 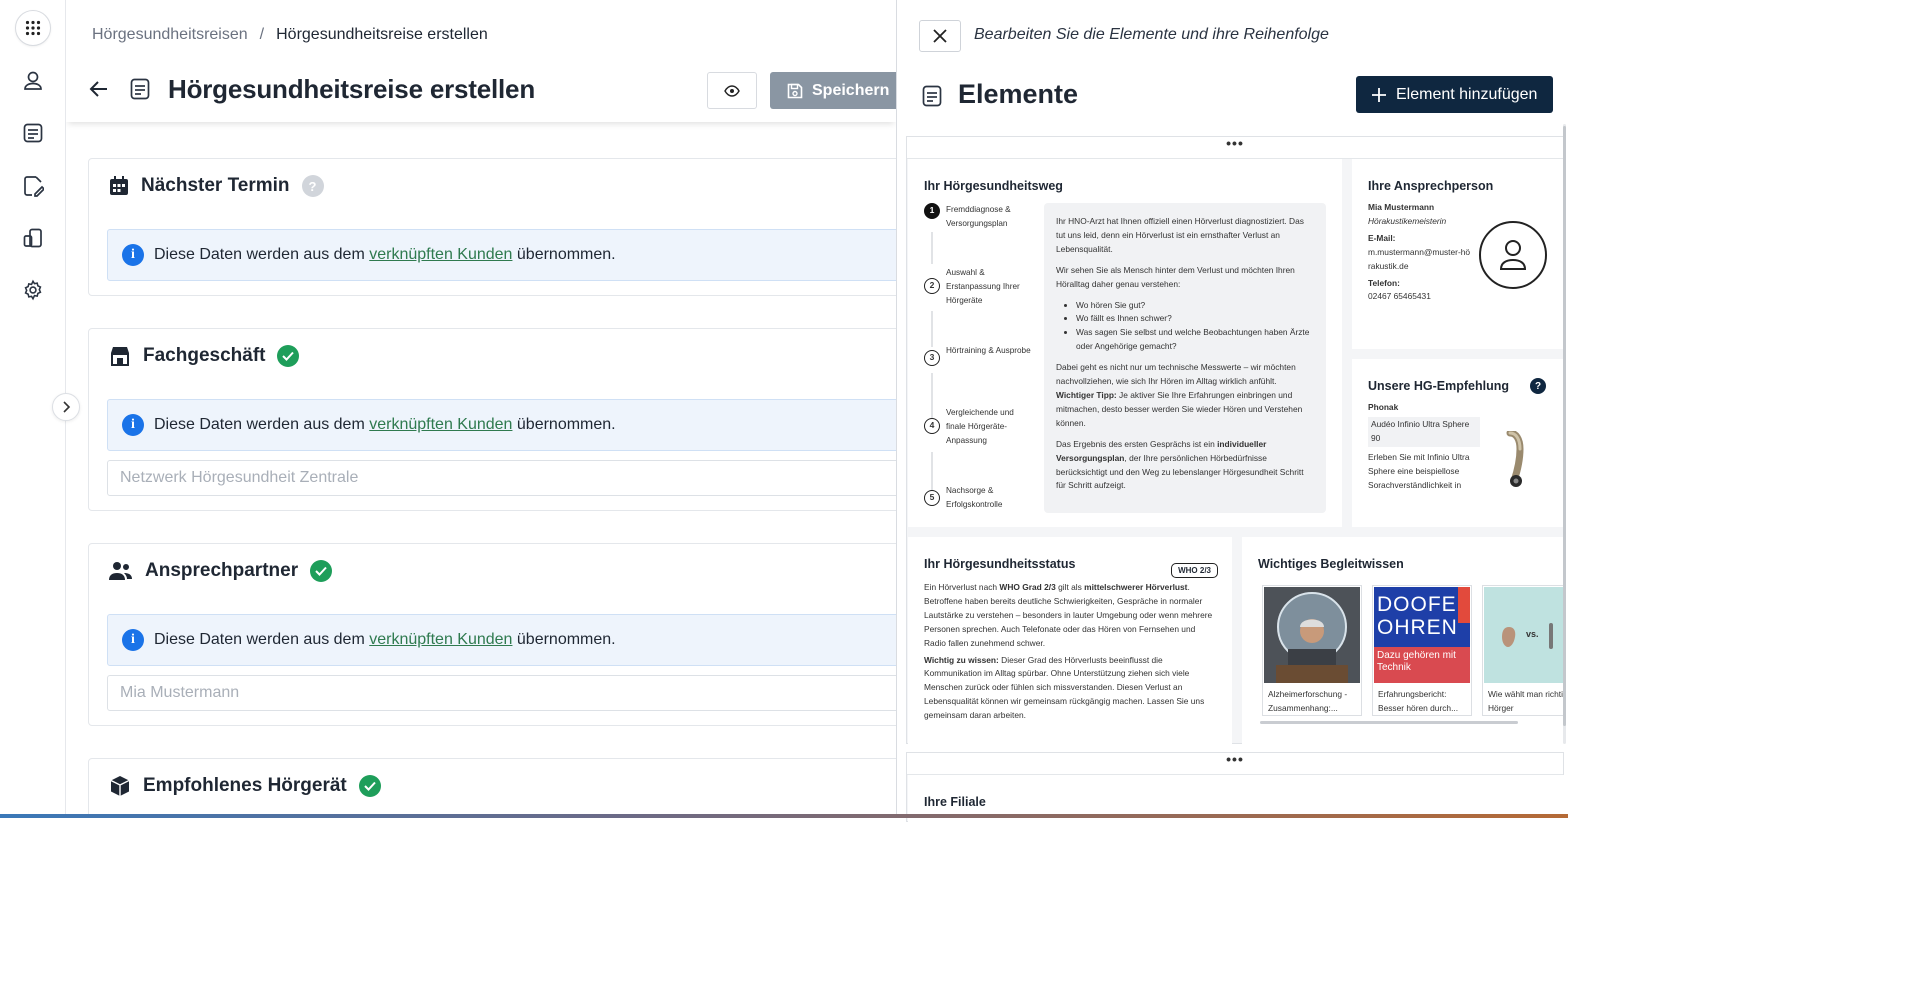 I want to click on status-text-bold: mittelschwerer Hörverlust, so click(x=1136, y=587).